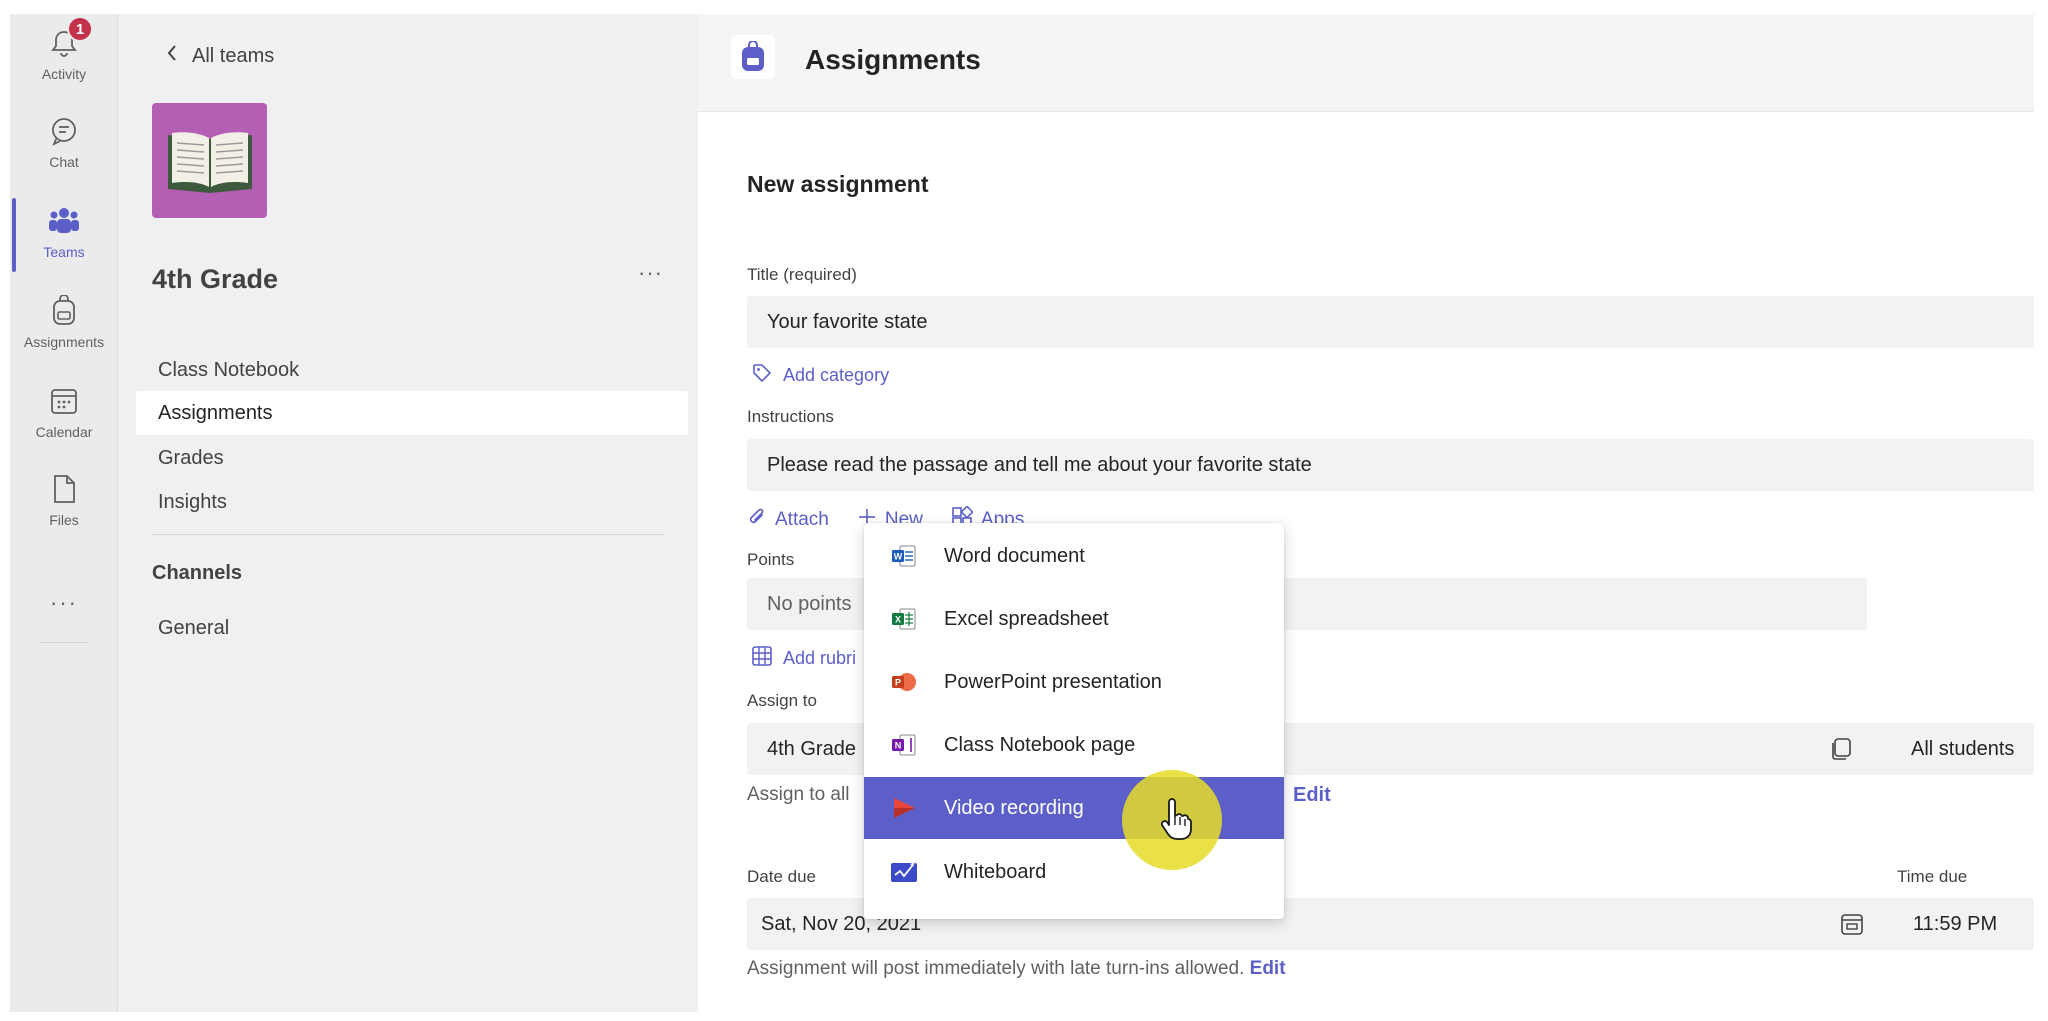  Describe the element at coordinates (798, 794) in the screenshot. I see `assign-helper-text: Assign to all` at that location.